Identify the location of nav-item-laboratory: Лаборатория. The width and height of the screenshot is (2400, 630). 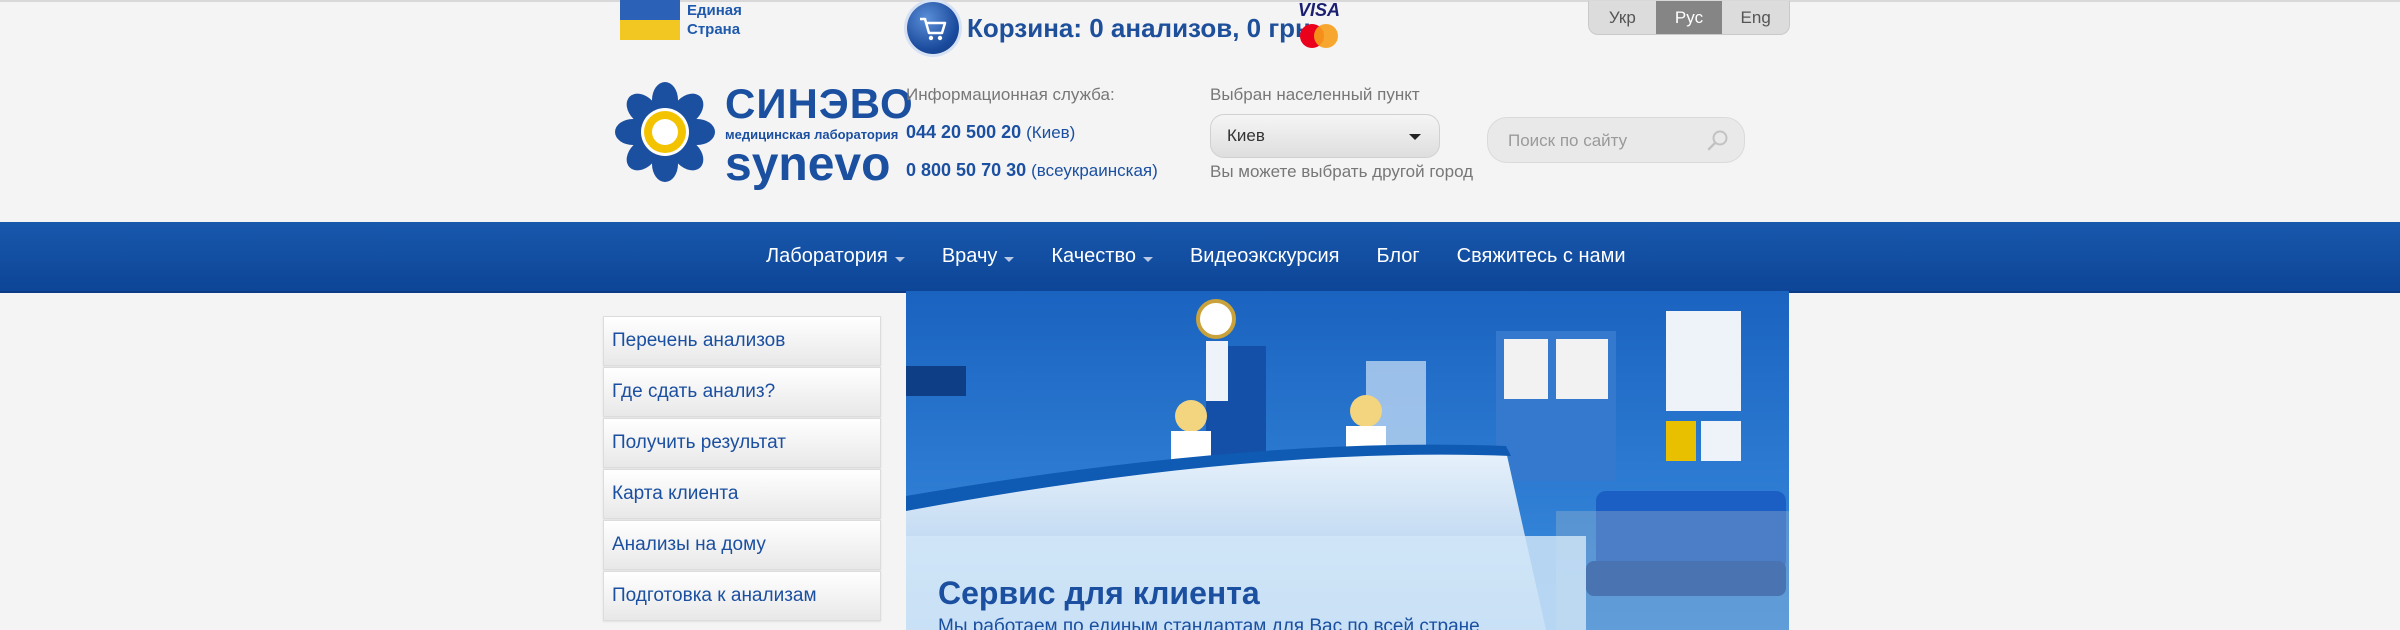
(835, 256).